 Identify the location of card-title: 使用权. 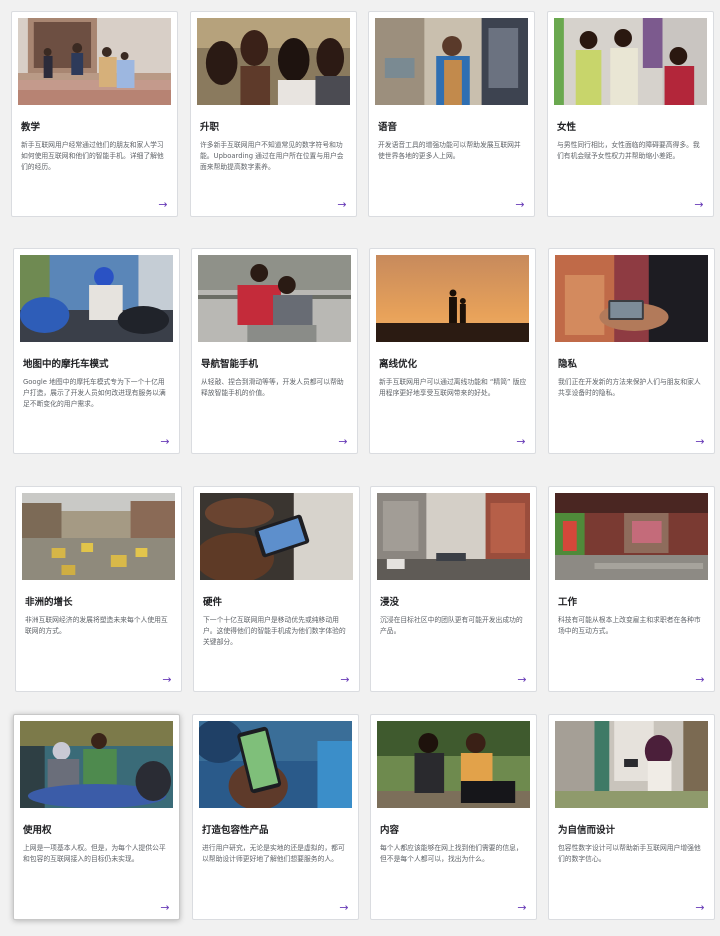
(37, 830).